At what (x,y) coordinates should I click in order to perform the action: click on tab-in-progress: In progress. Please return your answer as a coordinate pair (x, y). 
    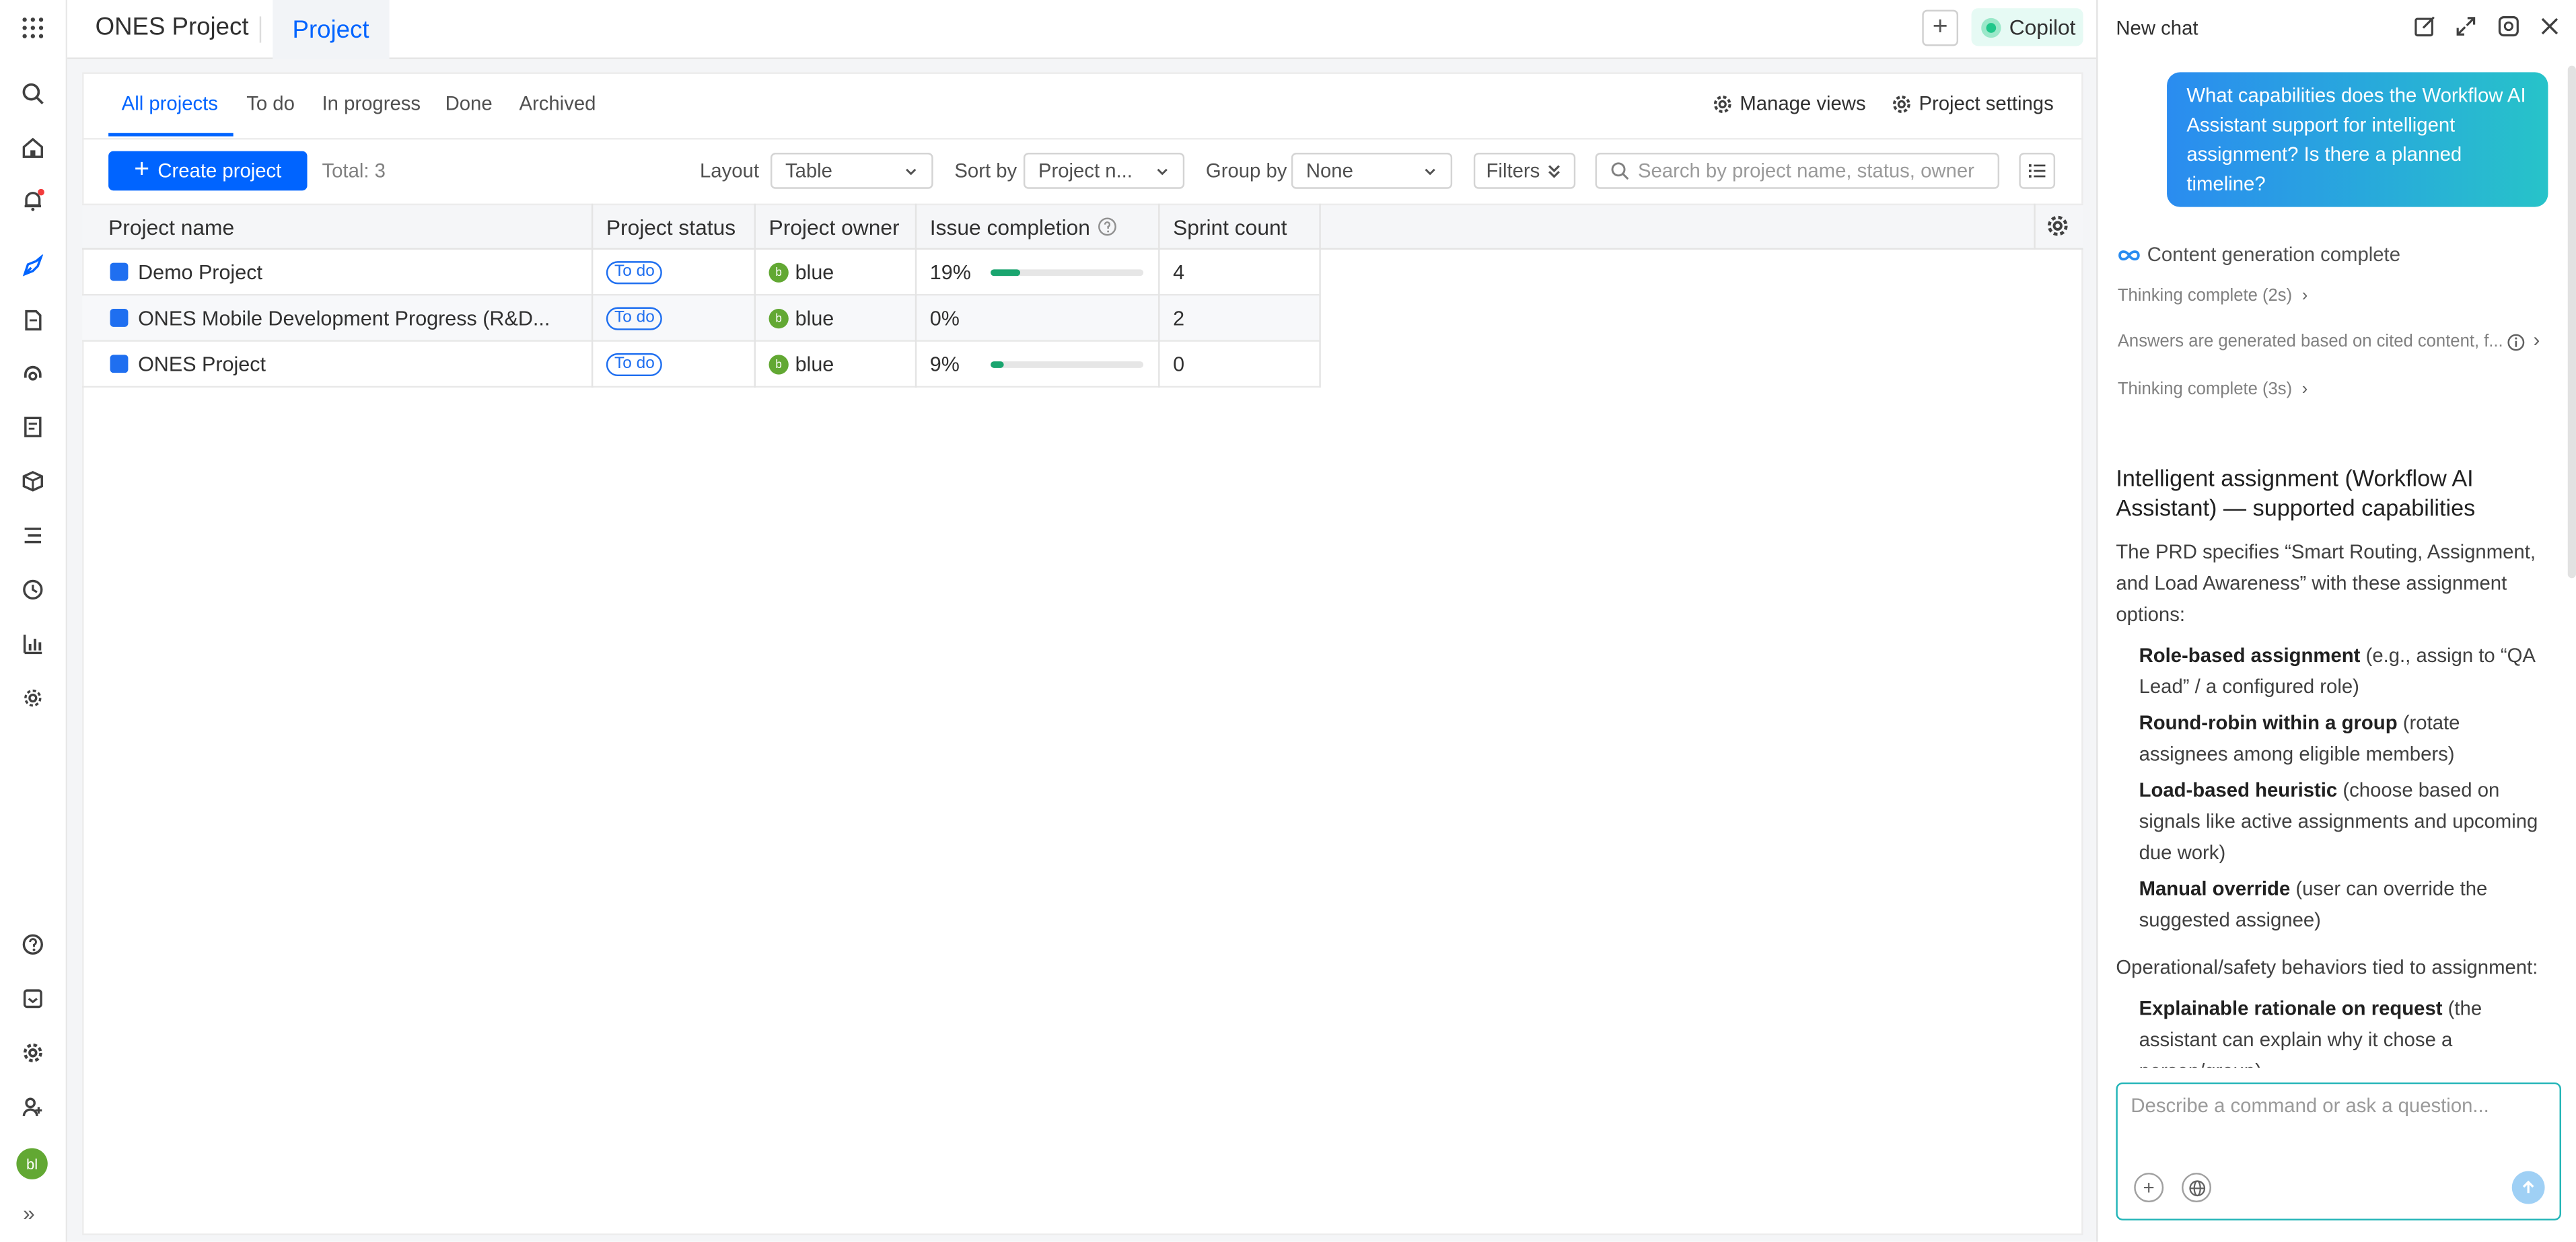
    Looking at the image, I should click on (371, 103).